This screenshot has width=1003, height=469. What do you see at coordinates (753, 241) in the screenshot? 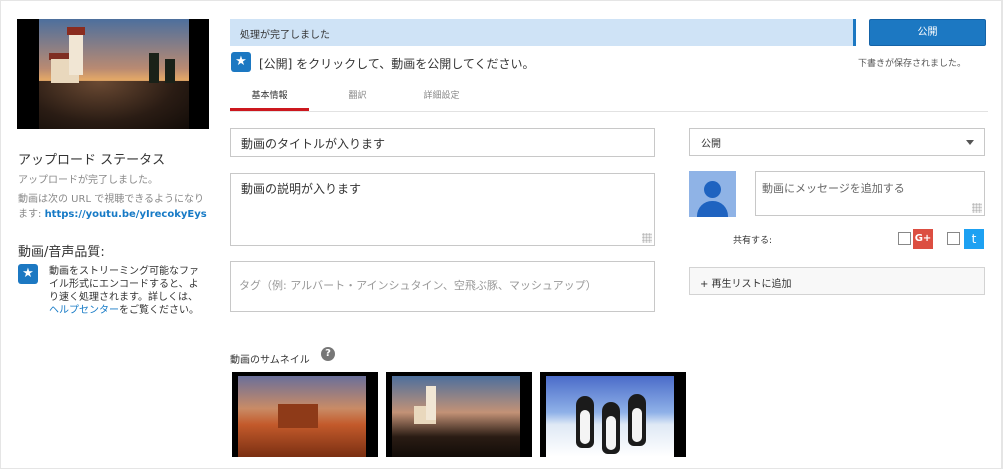
I see `share-label: 共有する:` at bounding box center [753, 241].